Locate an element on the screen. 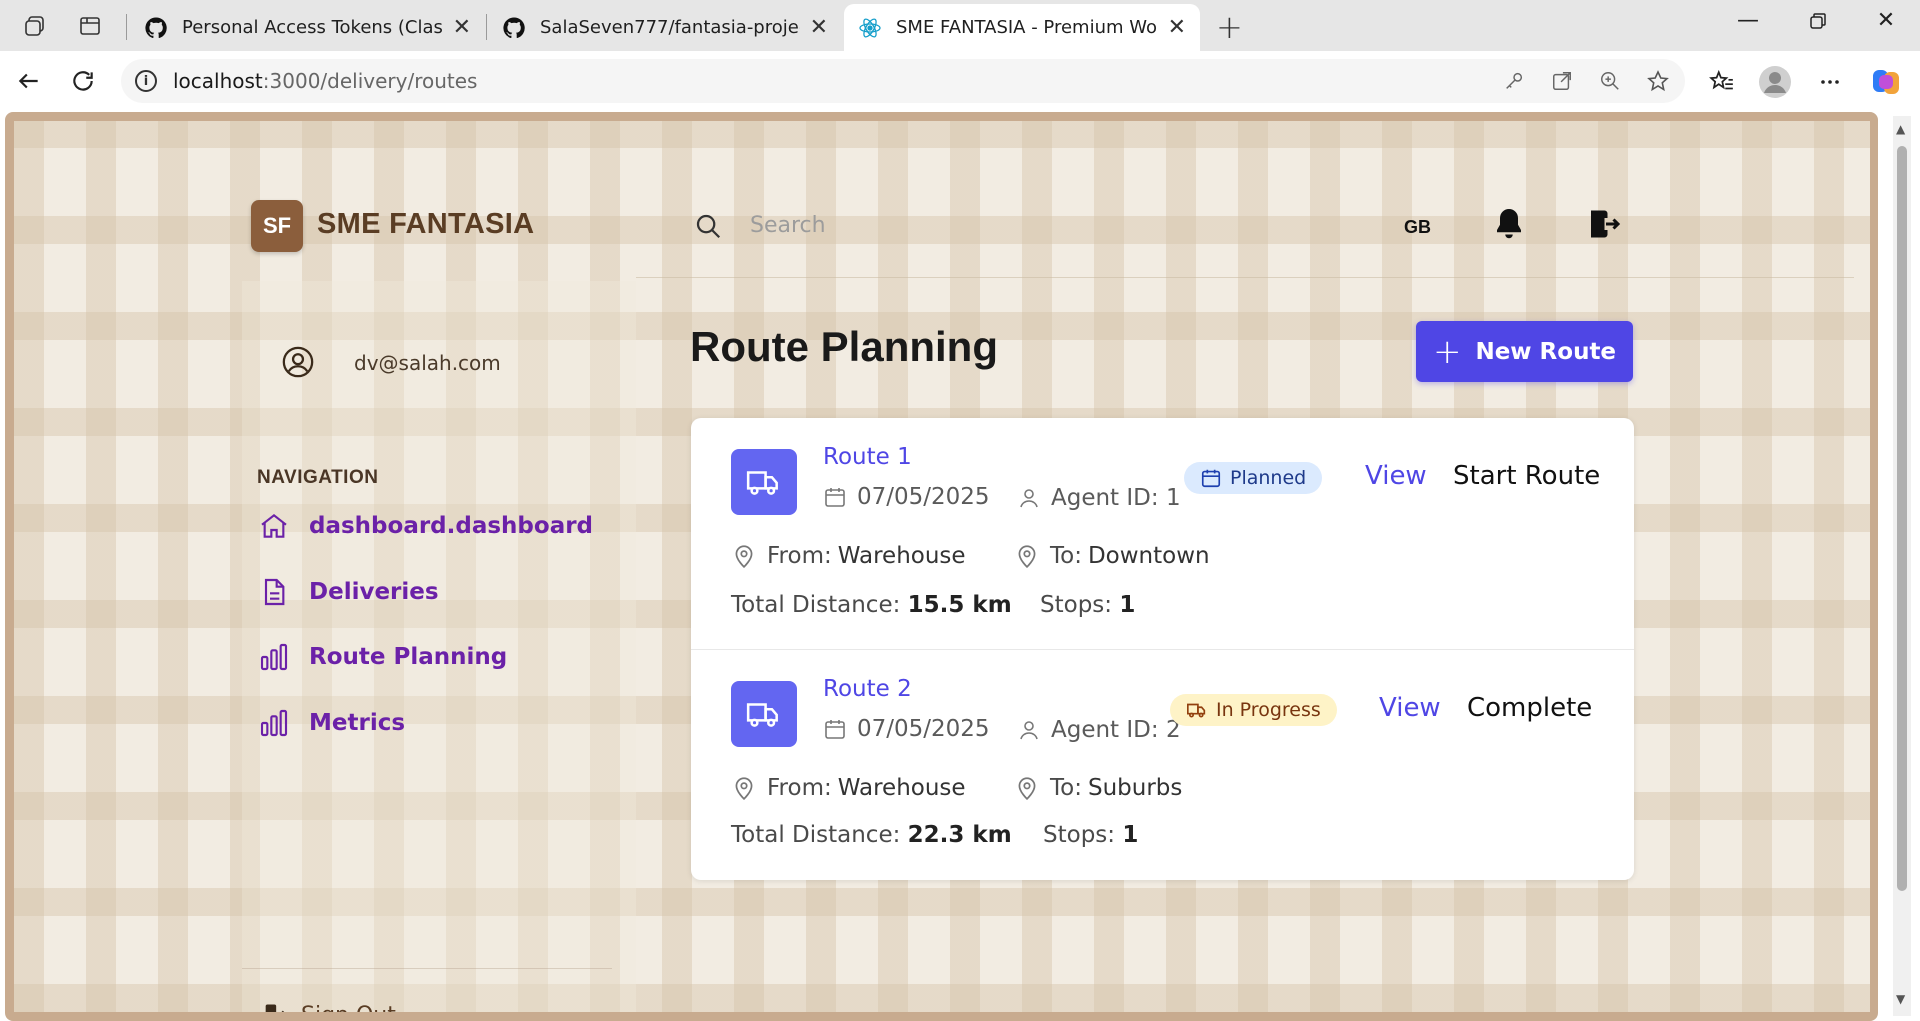 This screenshot has height=1021, width=1920. new-tab-icon: + is located at coordinates (1229, 27).